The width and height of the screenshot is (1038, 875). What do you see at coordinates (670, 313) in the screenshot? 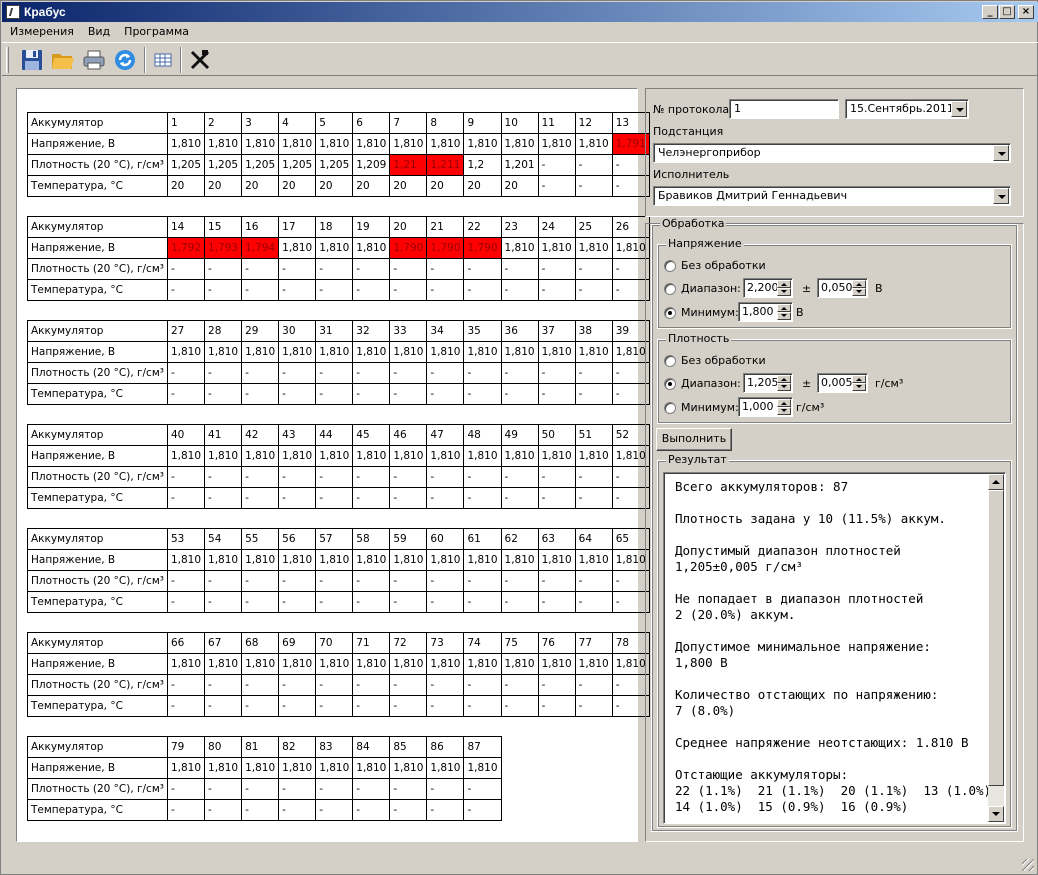
I see `voltage-min-radio` at bounding box center [670, 313].